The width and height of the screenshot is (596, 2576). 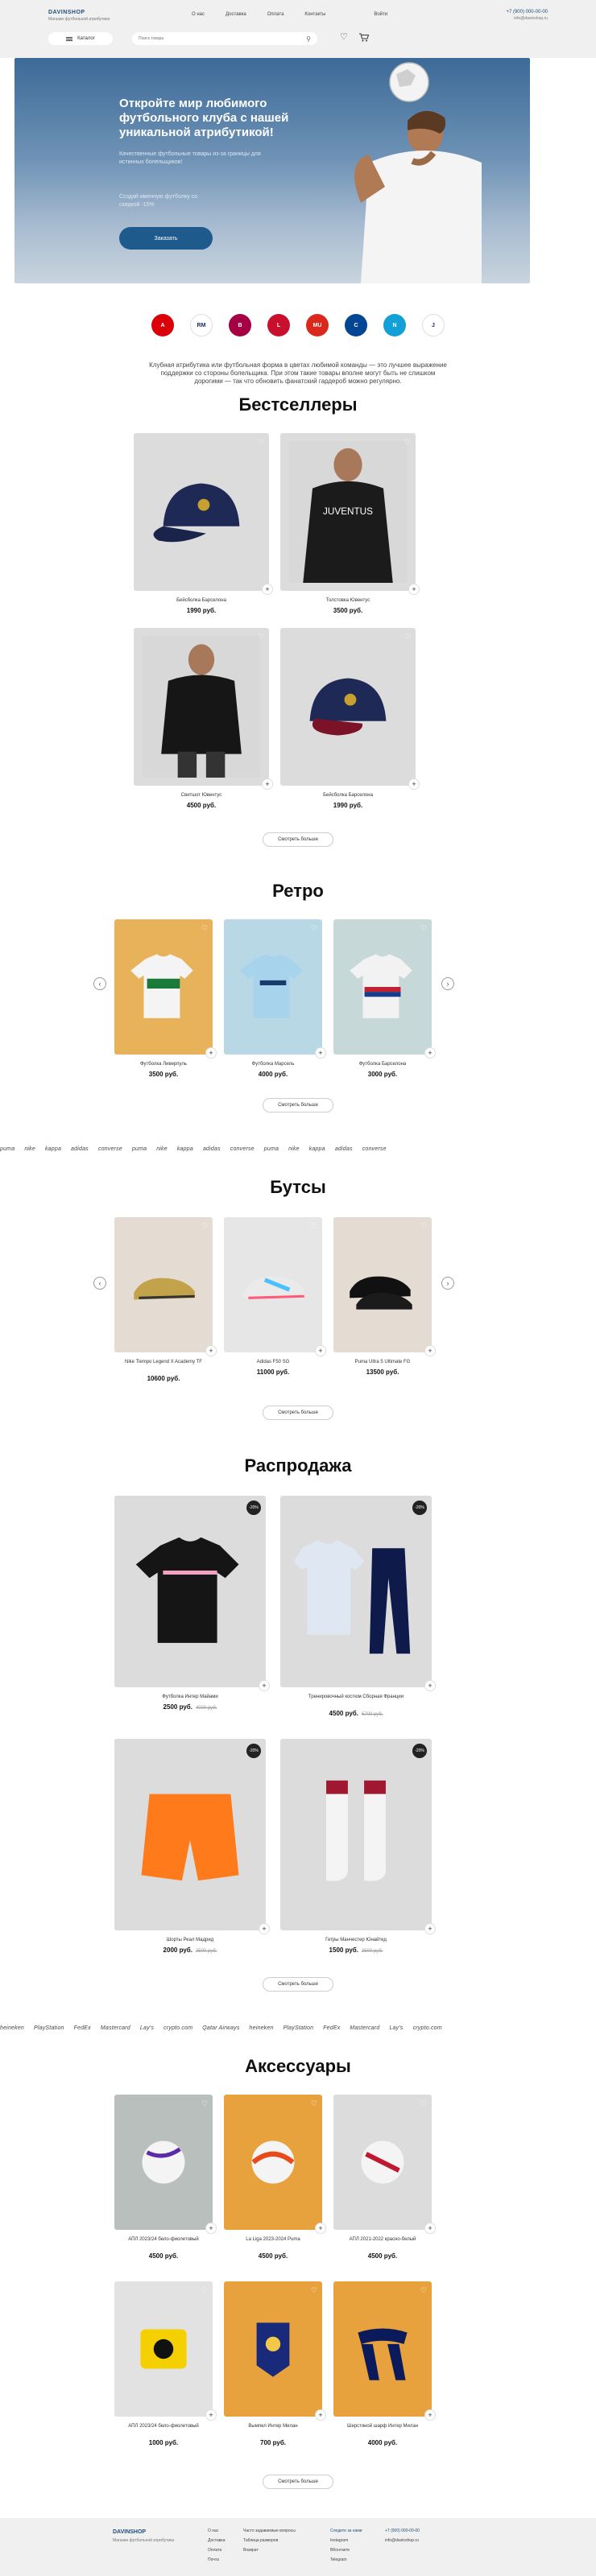 I want to click on boots-prev-arrow-icon: ‹, so click(x=100, y=1283).